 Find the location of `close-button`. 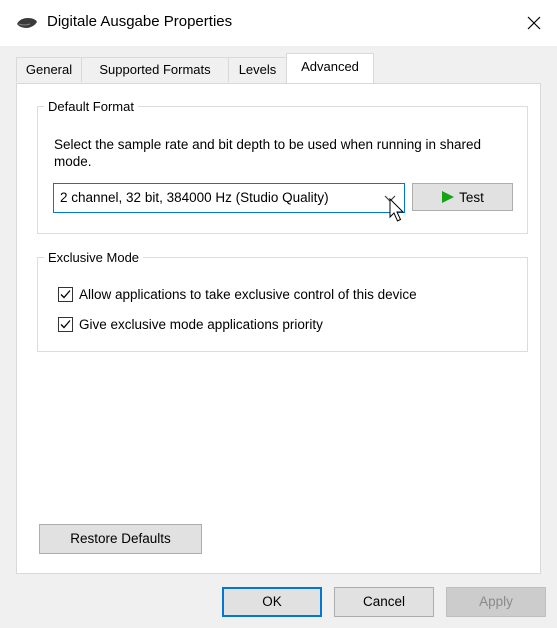

close-button is located at coordinates (534, 23).